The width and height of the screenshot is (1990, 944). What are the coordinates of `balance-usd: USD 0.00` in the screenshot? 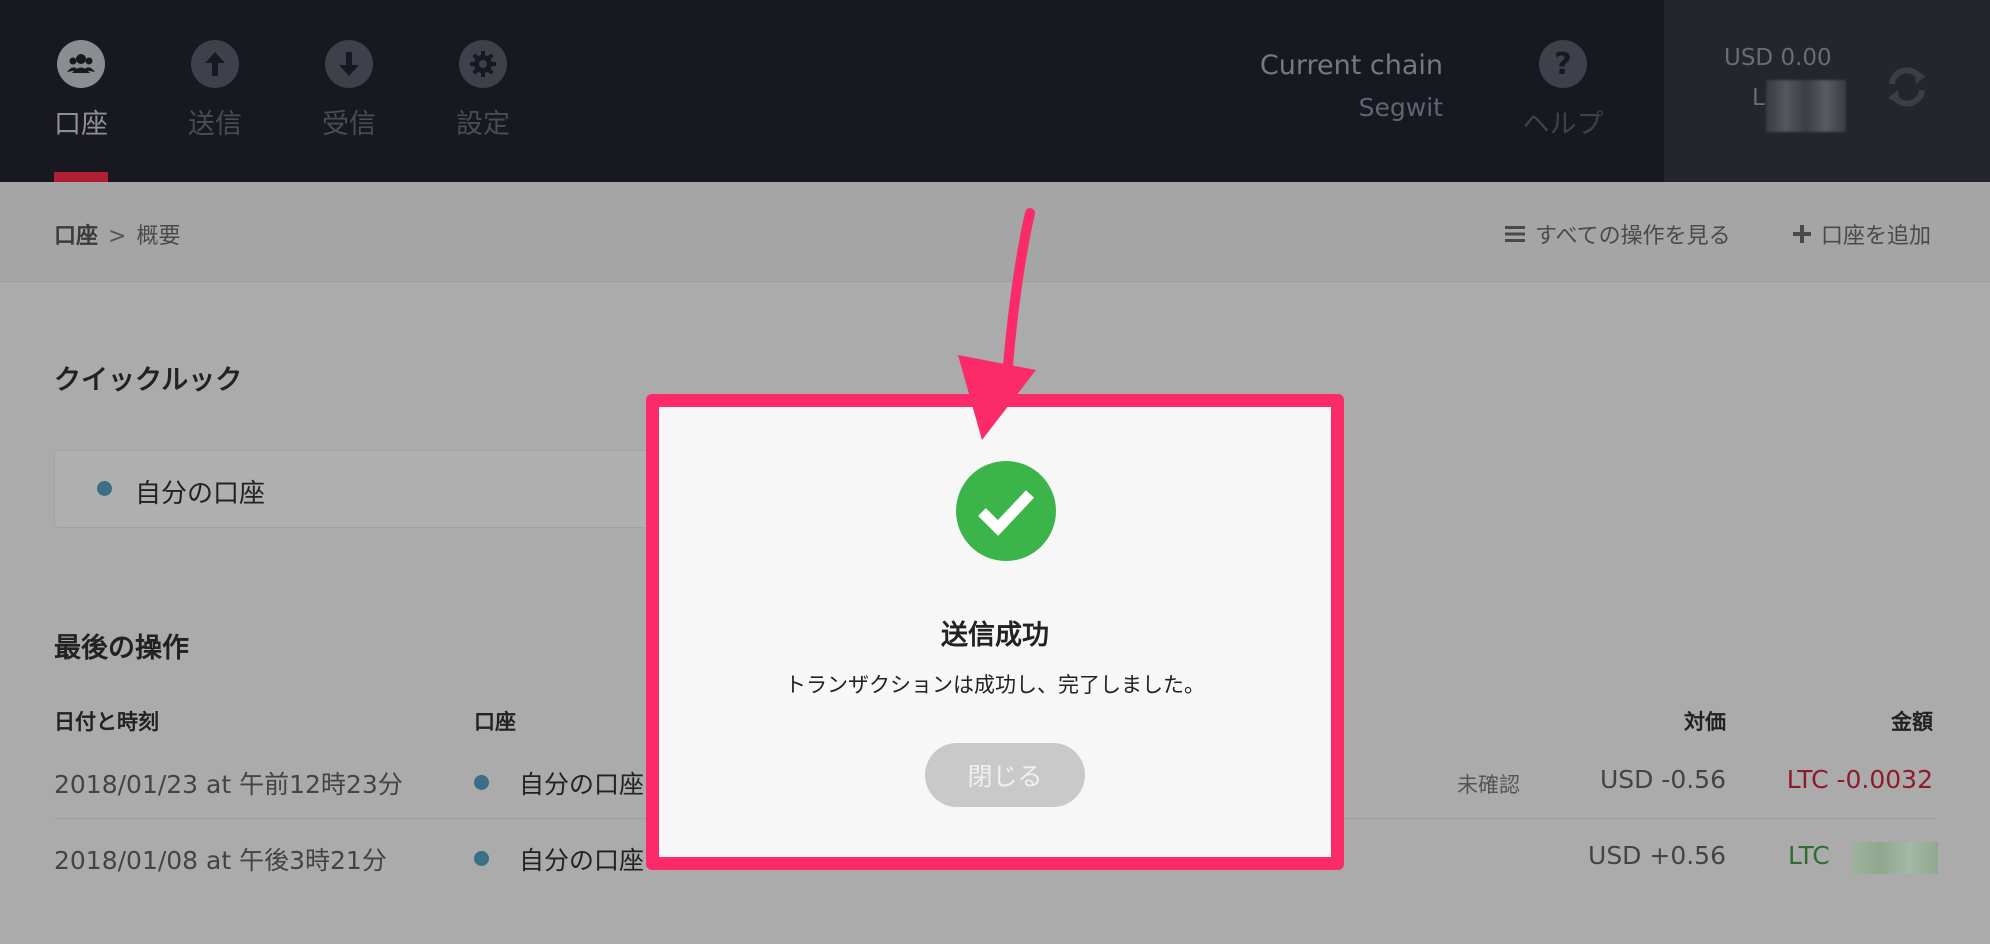 It's located at (1778, 58).